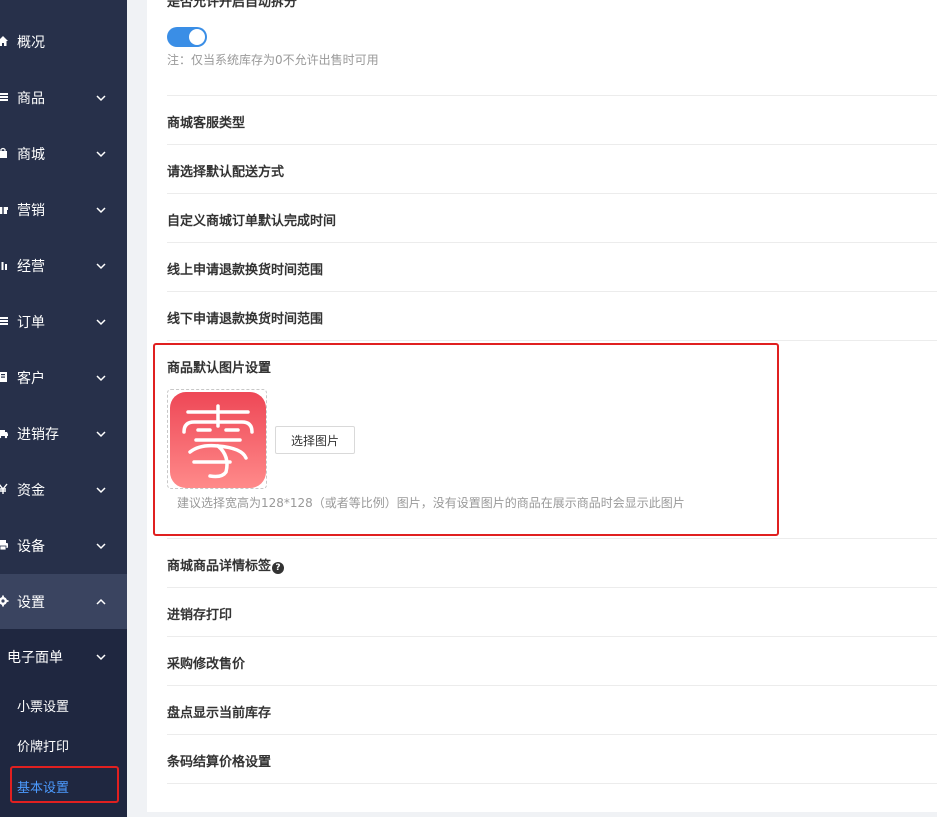  Describe the element at coordinates (273, 60) in the screenshot. I see `auto-split-note: 注：仅当系统库存为0不允许出售时可用` at that location.